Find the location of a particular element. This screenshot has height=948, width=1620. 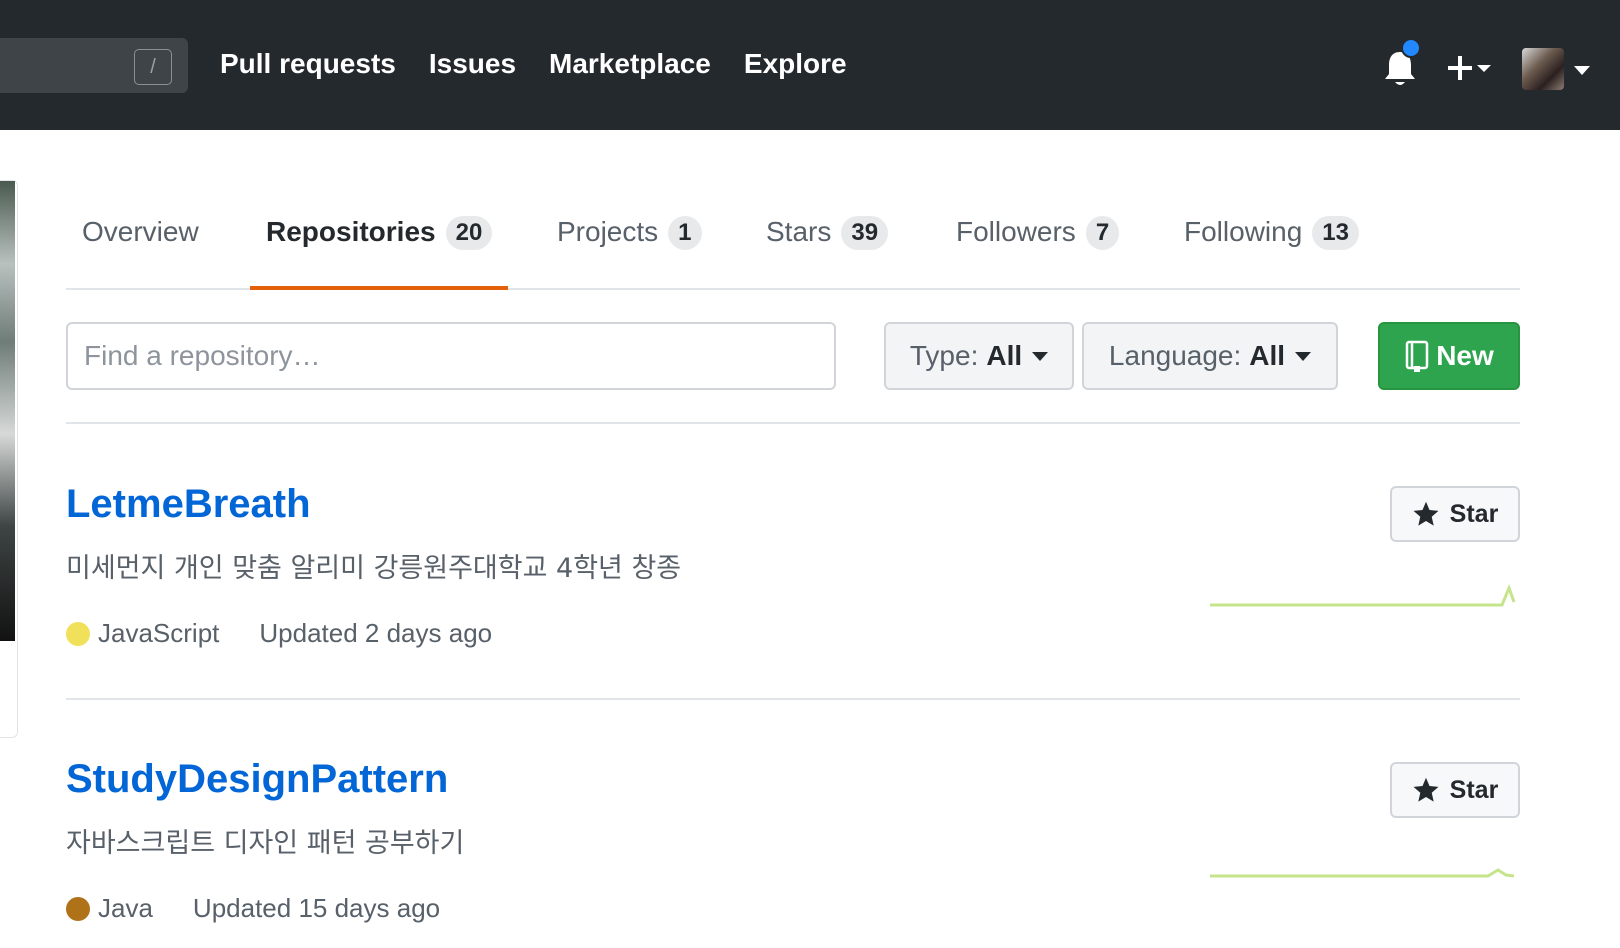

avatar is located at coordinates (1543, 69).